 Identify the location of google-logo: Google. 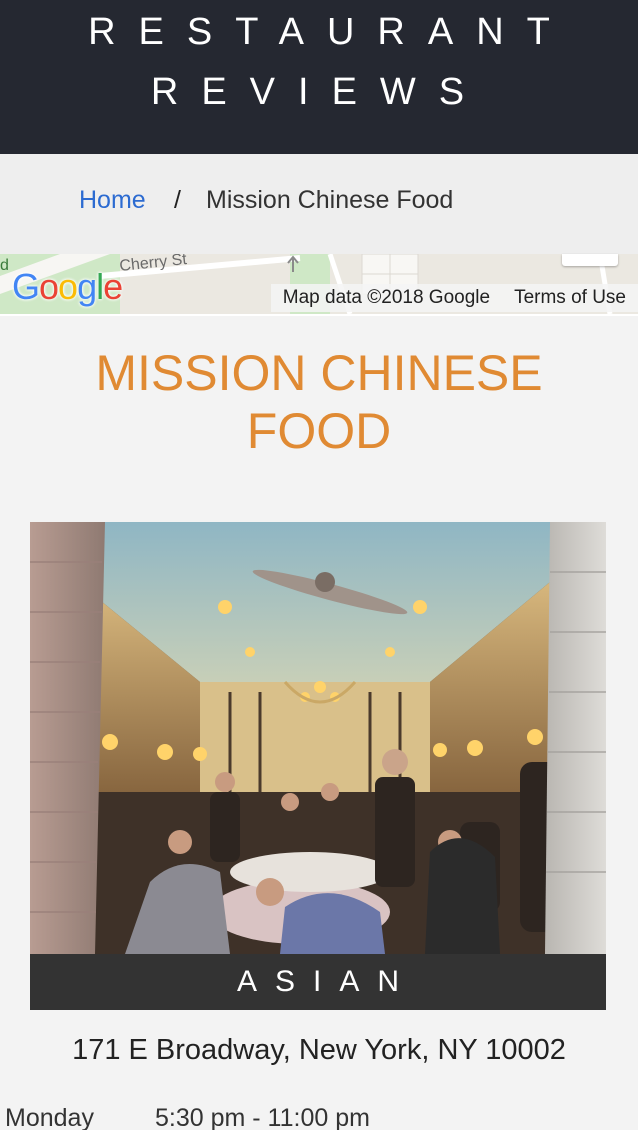
(67, 286).